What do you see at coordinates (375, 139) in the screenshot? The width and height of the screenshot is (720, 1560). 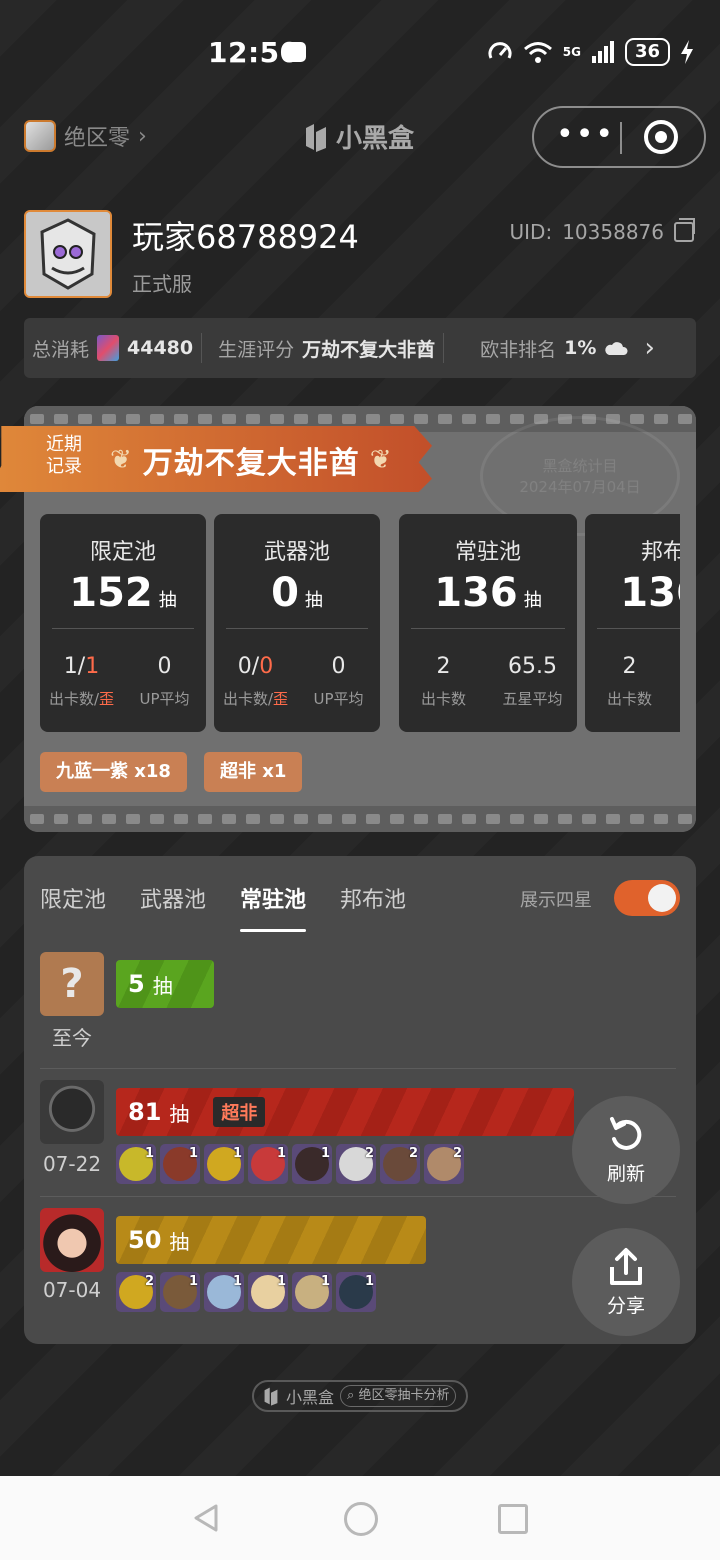 I see `brand-name: 小黑盒` at bounding box center [375, 139].